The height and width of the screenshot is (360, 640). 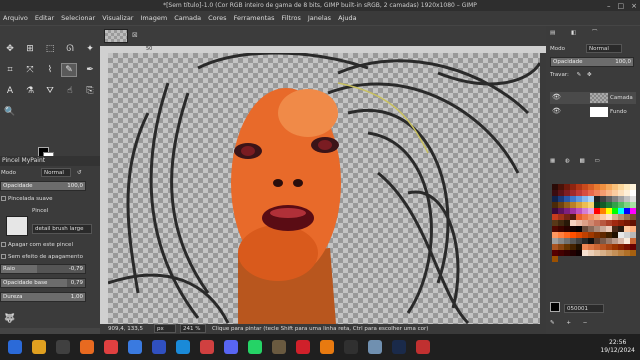 I want to click on taskbar-files-icon, so click(x=39, y=347).